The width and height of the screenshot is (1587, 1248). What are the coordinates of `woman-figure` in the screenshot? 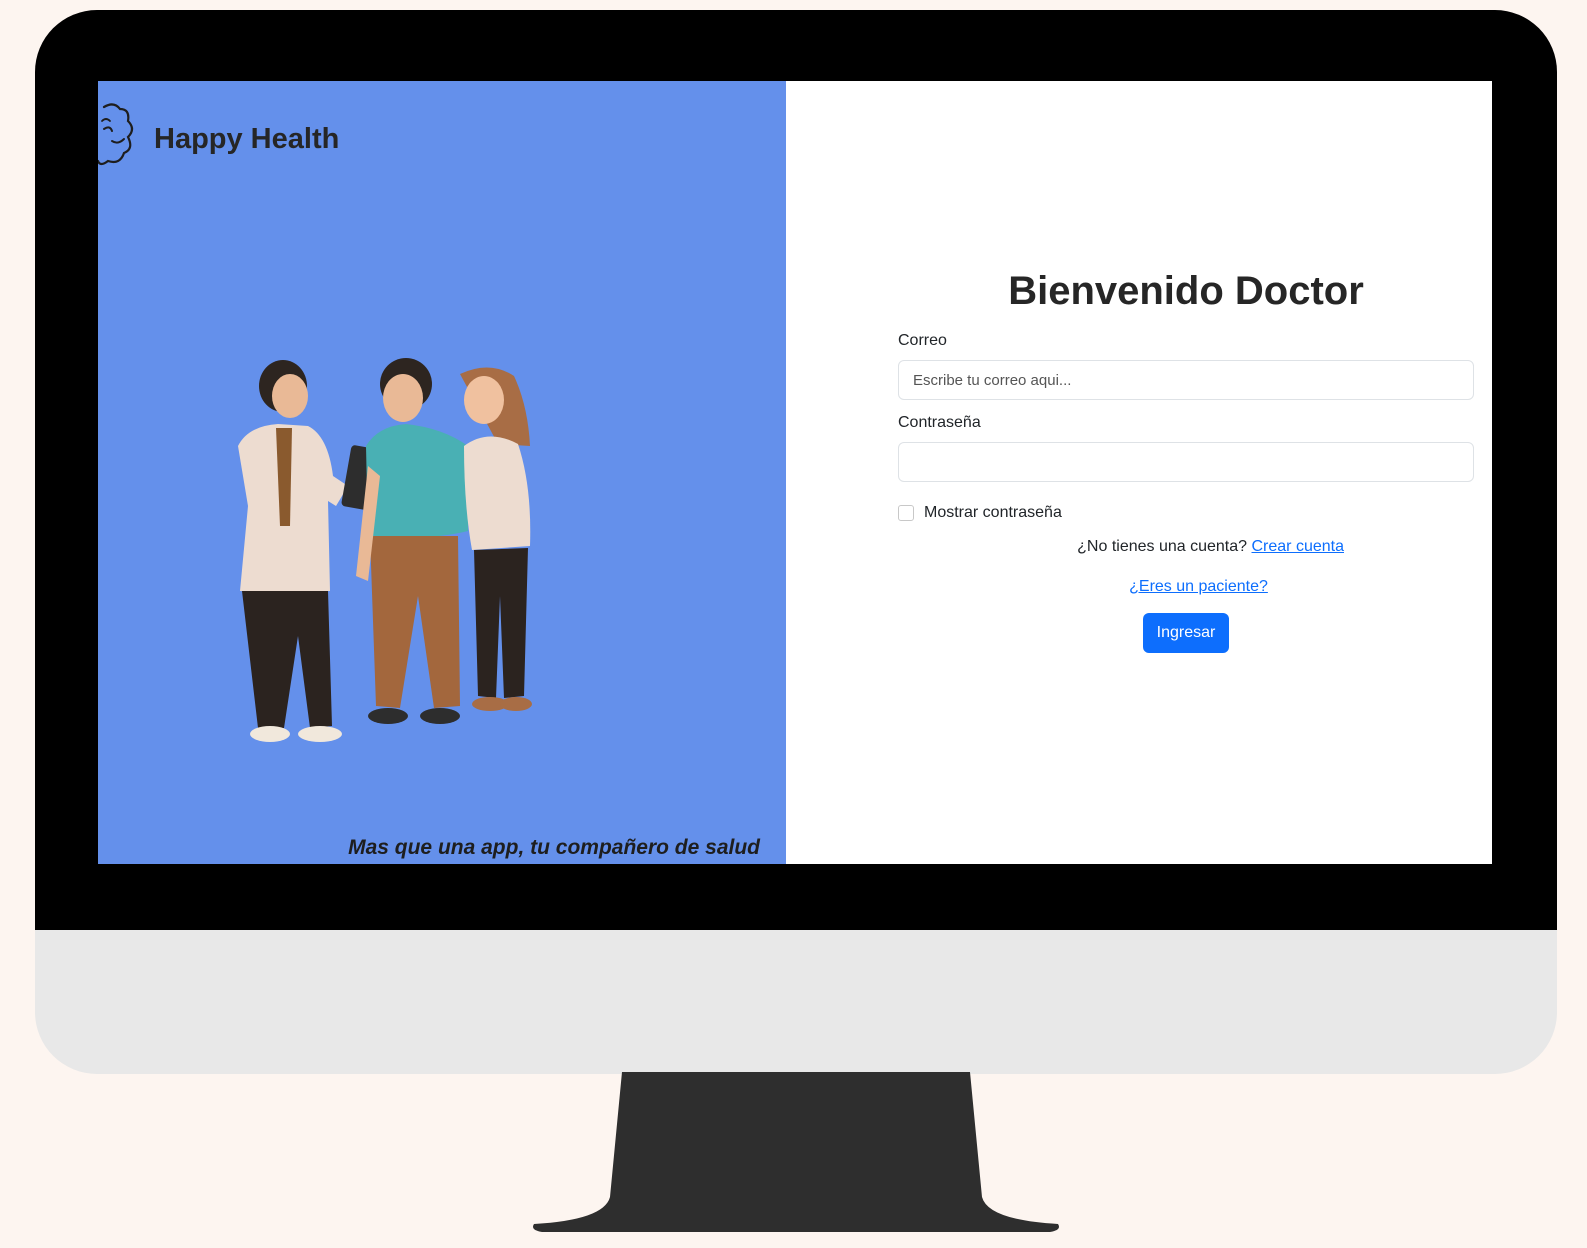 It's located at (496, 539).